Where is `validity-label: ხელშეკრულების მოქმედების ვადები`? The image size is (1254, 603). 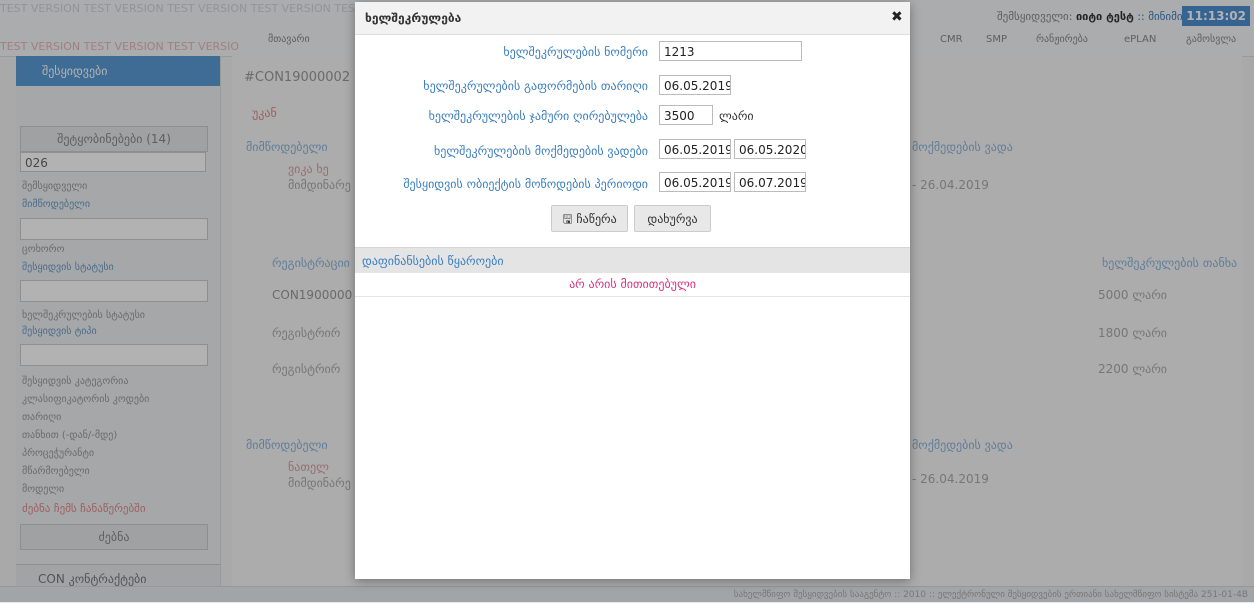 validity-label: ხელშეკრულების მოქმედების ვადები is located at coordinates (541, 151).